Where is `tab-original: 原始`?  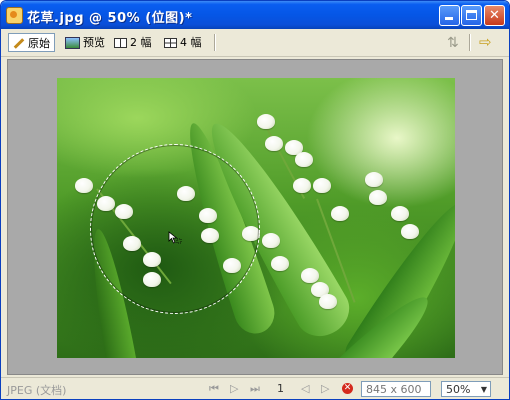
tab-original: 原始 is located at coordinates (31, 42).